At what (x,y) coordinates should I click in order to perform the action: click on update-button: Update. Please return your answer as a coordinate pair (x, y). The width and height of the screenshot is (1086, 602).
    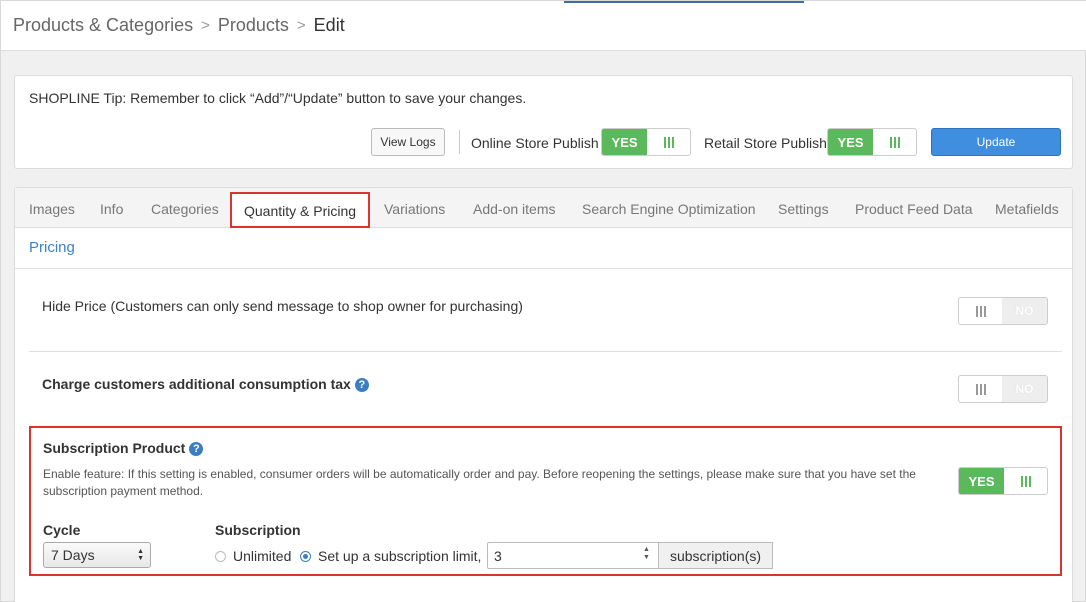
    Looking at the image, I should click on (996, 142).